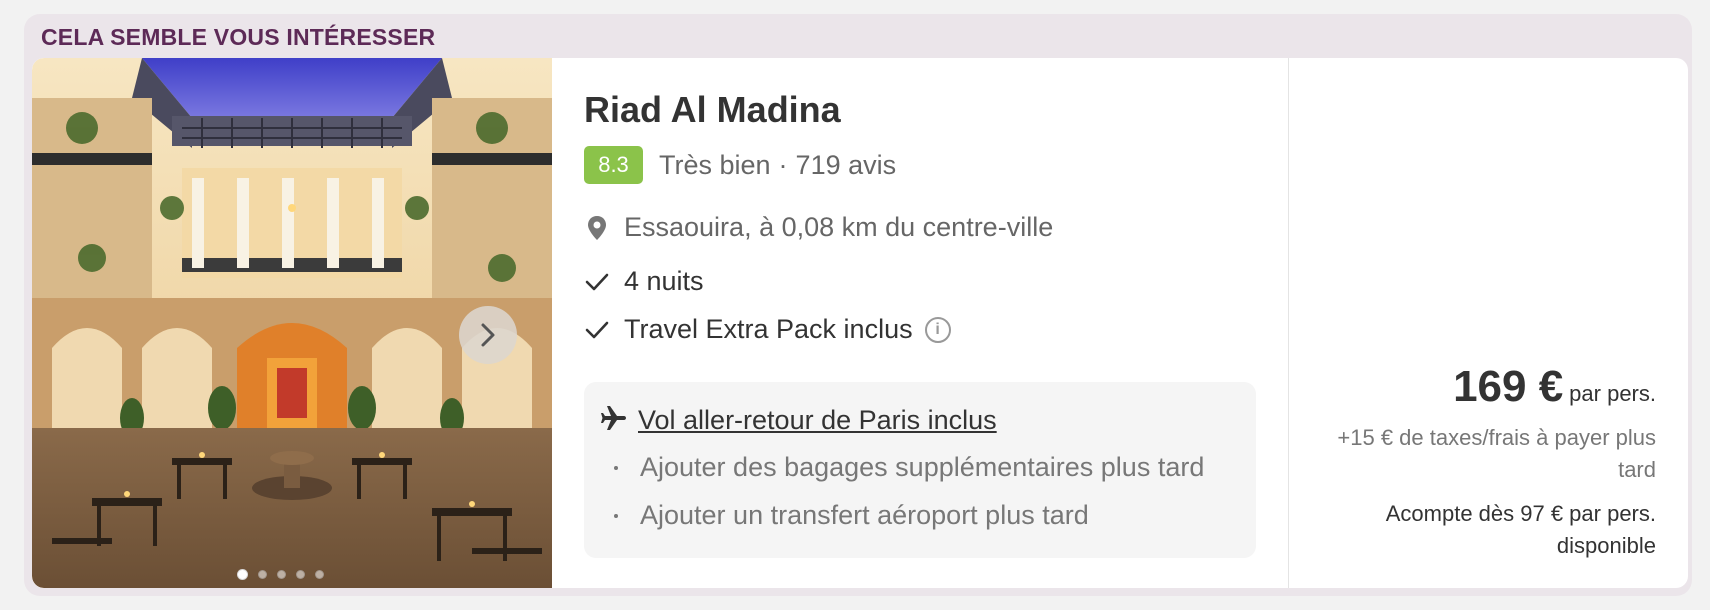 This screenshot has height=610, width=1710. Describe the element at coordinates (937, 329) in the screenshot. I see `info-icon: i` at that location.